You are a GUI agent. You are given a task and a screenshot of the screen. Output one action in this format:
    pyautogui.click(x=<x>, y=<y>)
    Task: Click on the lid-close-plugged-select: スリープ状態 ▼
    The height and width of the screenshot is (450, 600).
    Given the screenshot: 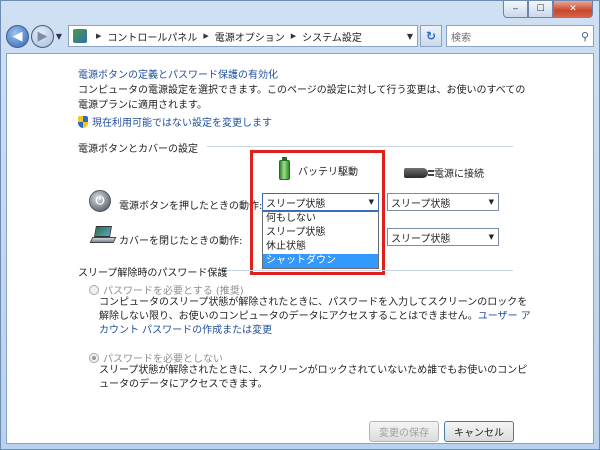 What is the action you would take?
    pyautogui.click(x=443, y=237)
    